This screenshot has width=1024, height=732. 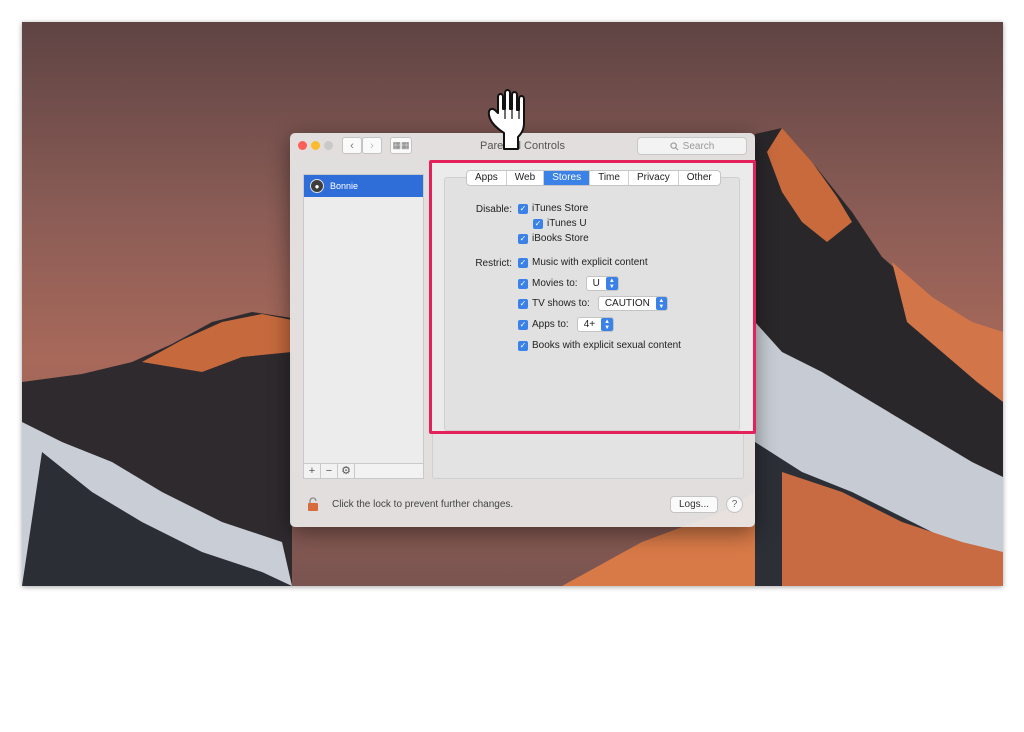 What do you see at coordinates (344, 186) in the screenshot?
I see `user-name: Bonnie` at bounding box center [344, 186].